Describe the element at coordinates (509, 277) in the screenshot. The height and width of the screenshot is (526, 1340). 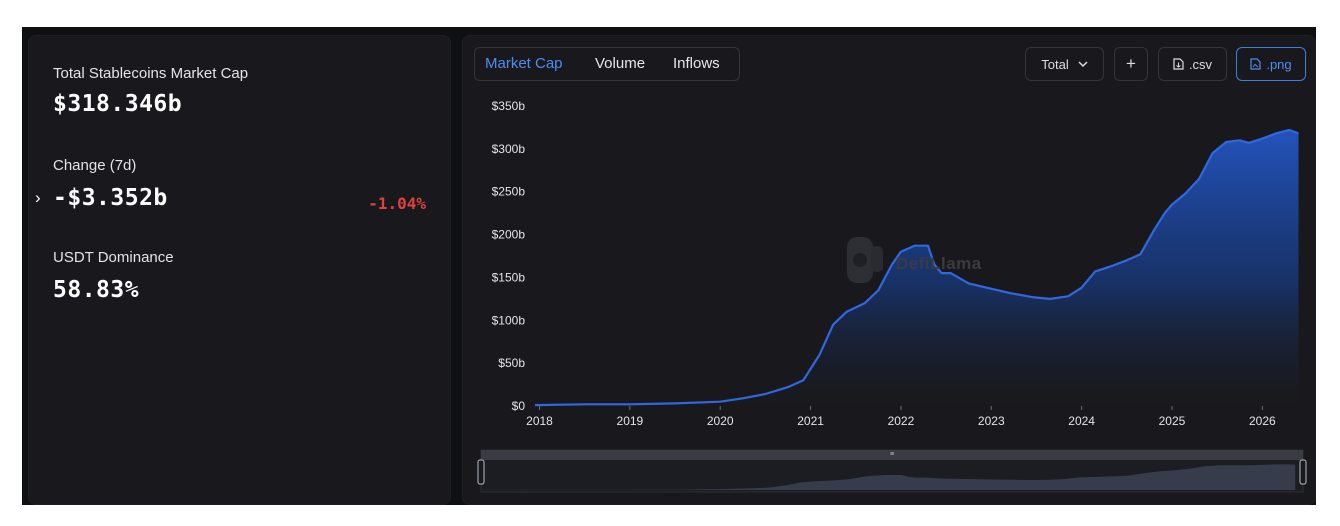
I see `y-tick-label: $150b` at that location.